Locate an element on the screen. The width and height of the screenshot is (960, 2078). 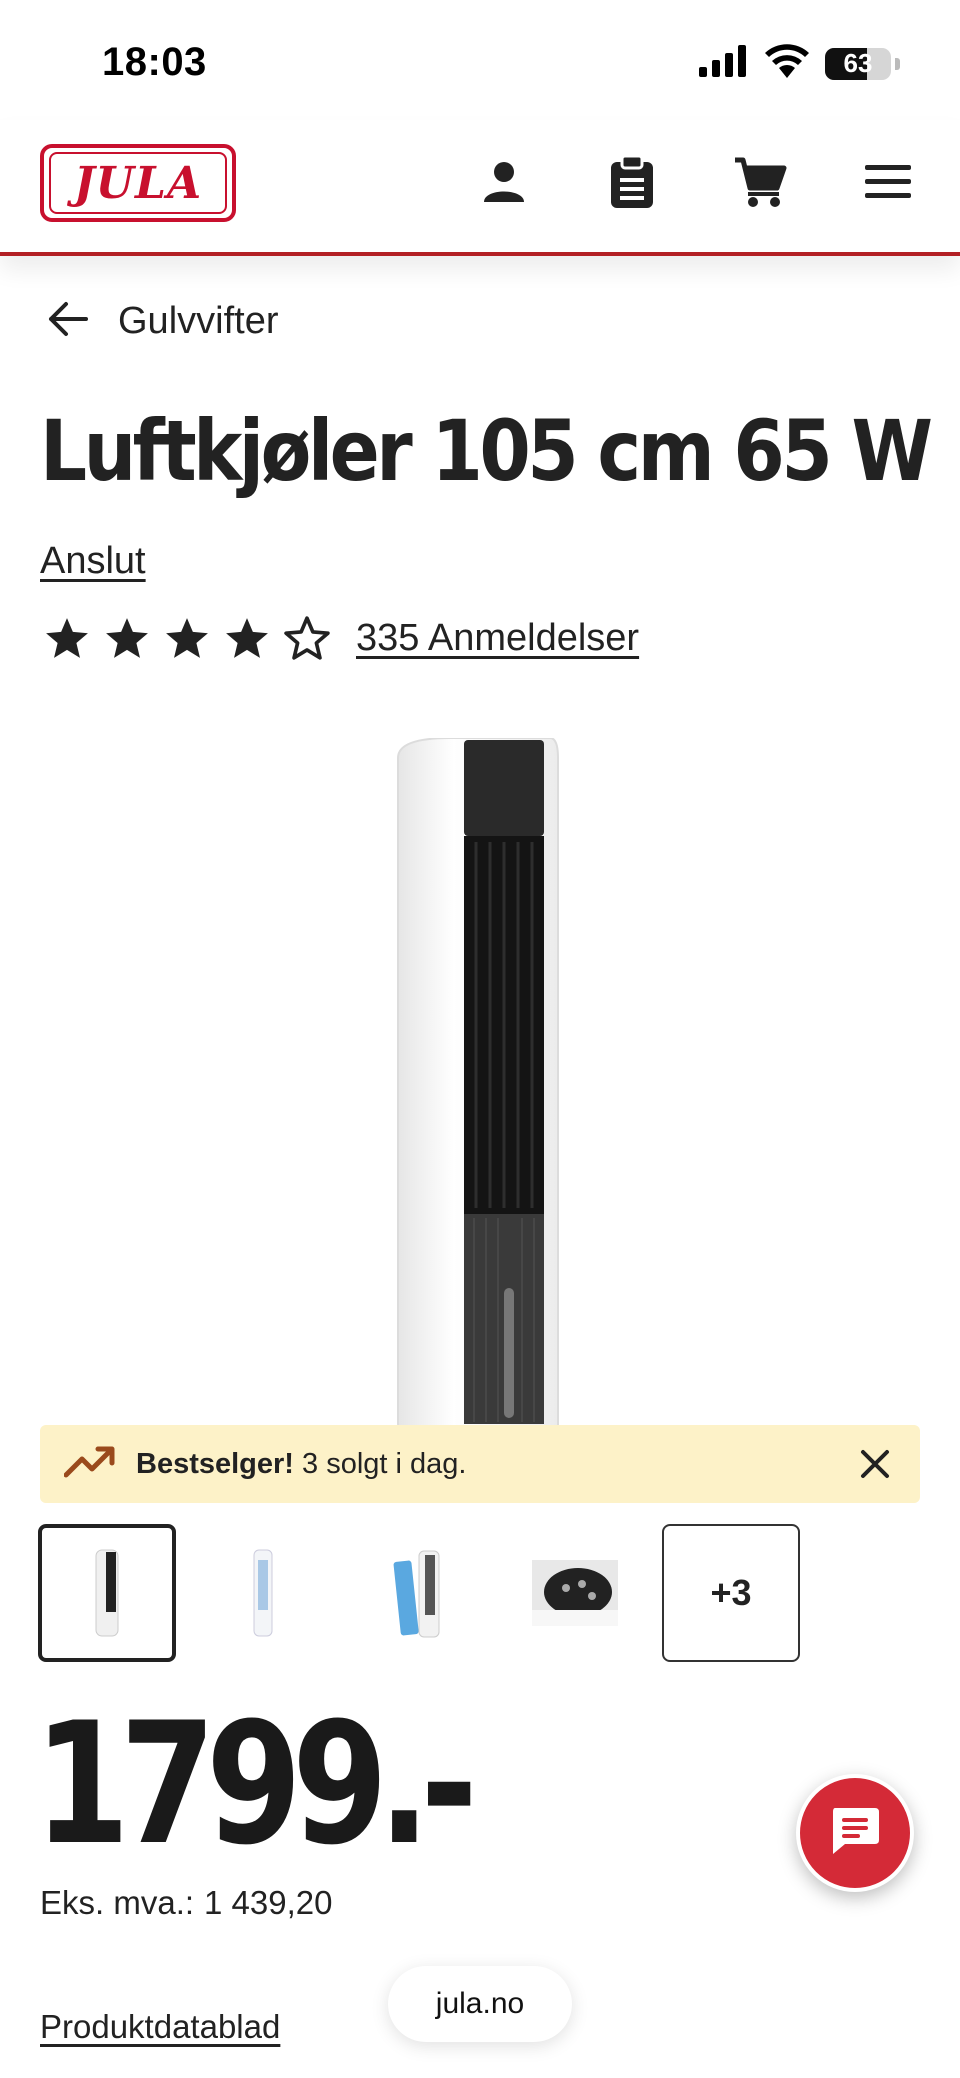
price-ex-vat: Eks. mva.: 1 439,20 is located at coordinates (186, 1903).